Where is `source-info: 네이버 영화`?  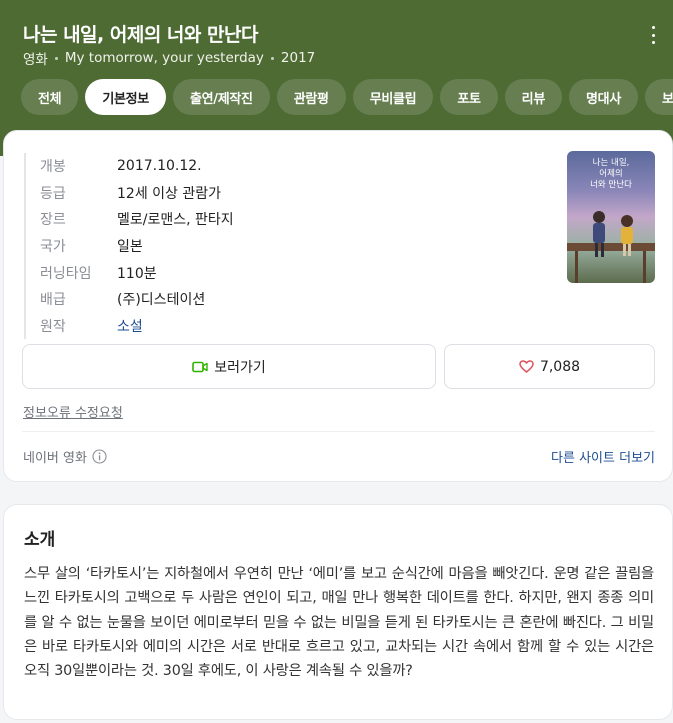 source-info: 네이버 영화 is located at coordinates (65, 456).